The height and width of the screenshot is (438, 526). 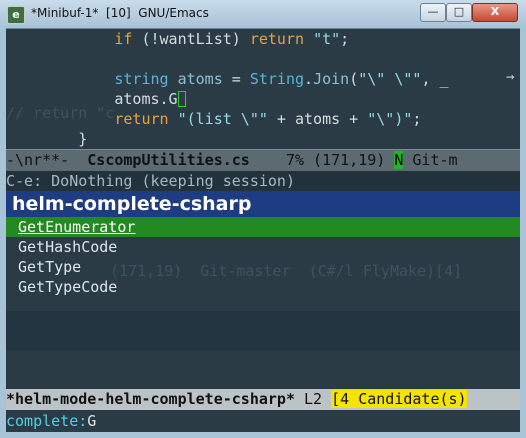 What do you see at coordinates (433, 12) in the screenshot?
I see `minimize-button: —` at bounding box center [433, 12].